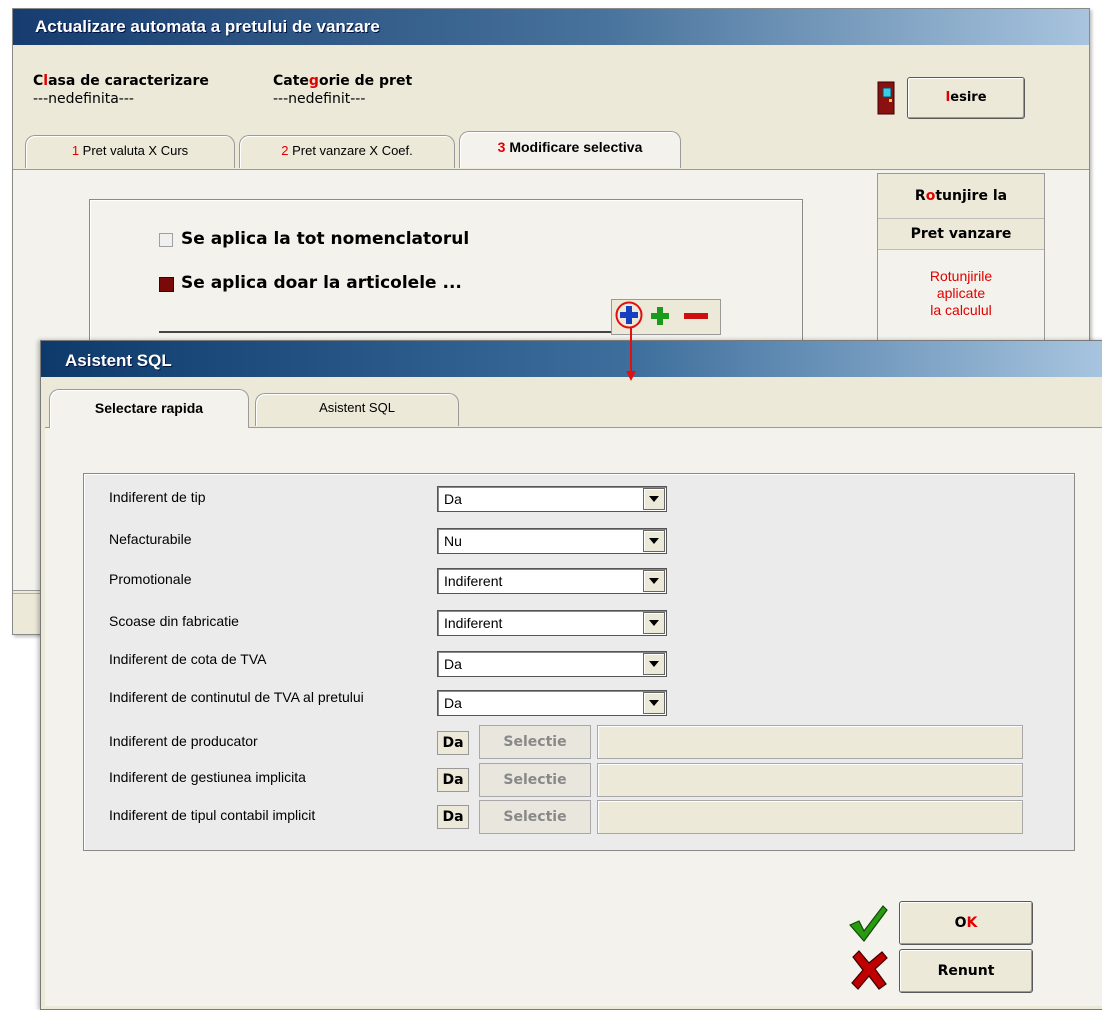 Image resolution: width=1102 pixels, height=1010 pixels. Describe the element at coordinates (966, 98) in the screenshot. I see `iesire-button: Iesire` at that location.